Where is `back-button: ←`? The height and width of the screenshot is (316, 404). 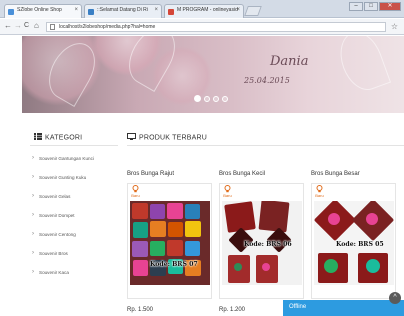 back-button: ← is located at coordinates (8, 25).